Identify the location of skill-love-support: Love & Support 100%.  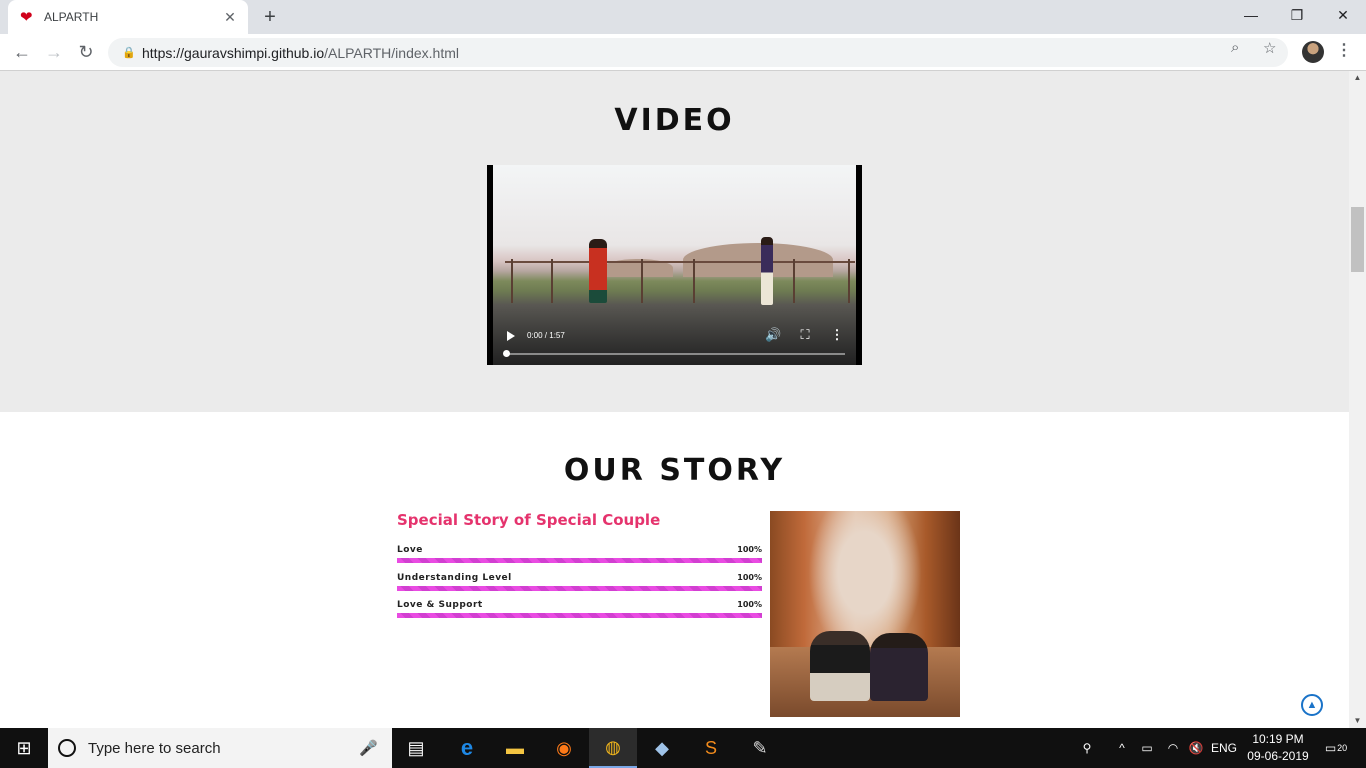
(579, 612).